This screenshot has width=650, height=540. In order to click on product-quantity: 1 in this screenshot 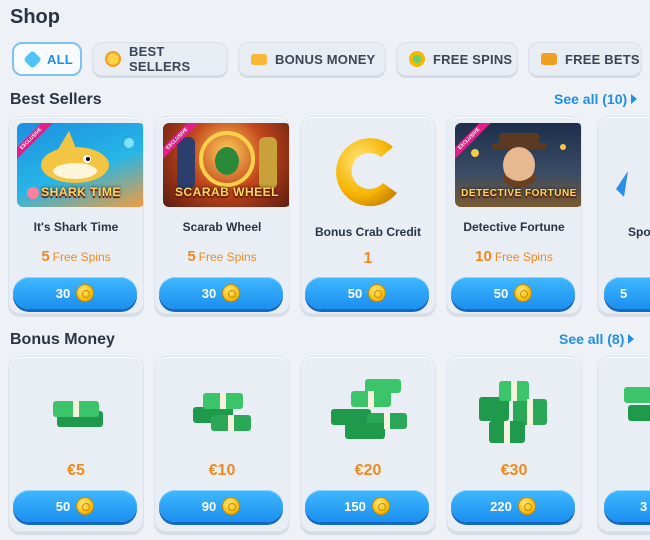, I will do `click(368, 258)`.